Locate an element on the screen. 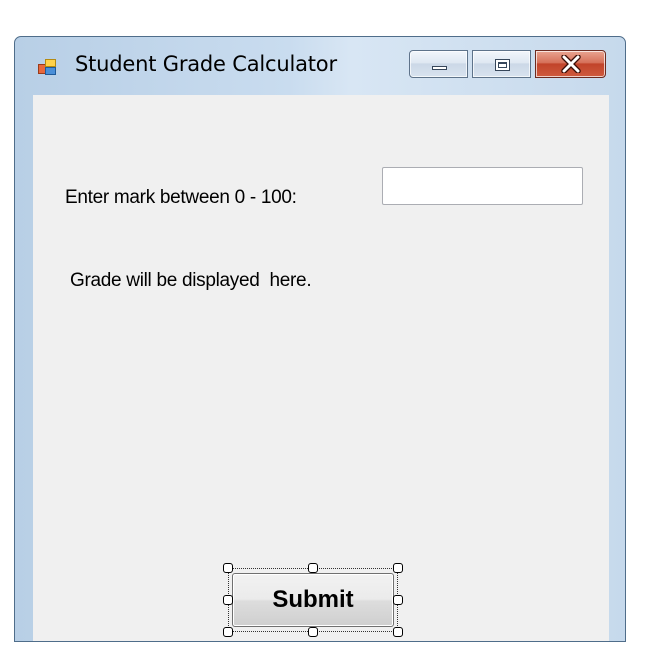 This screenshot has height=670, width=648. resize-handle-top-right is located at coordinates (398, 568).